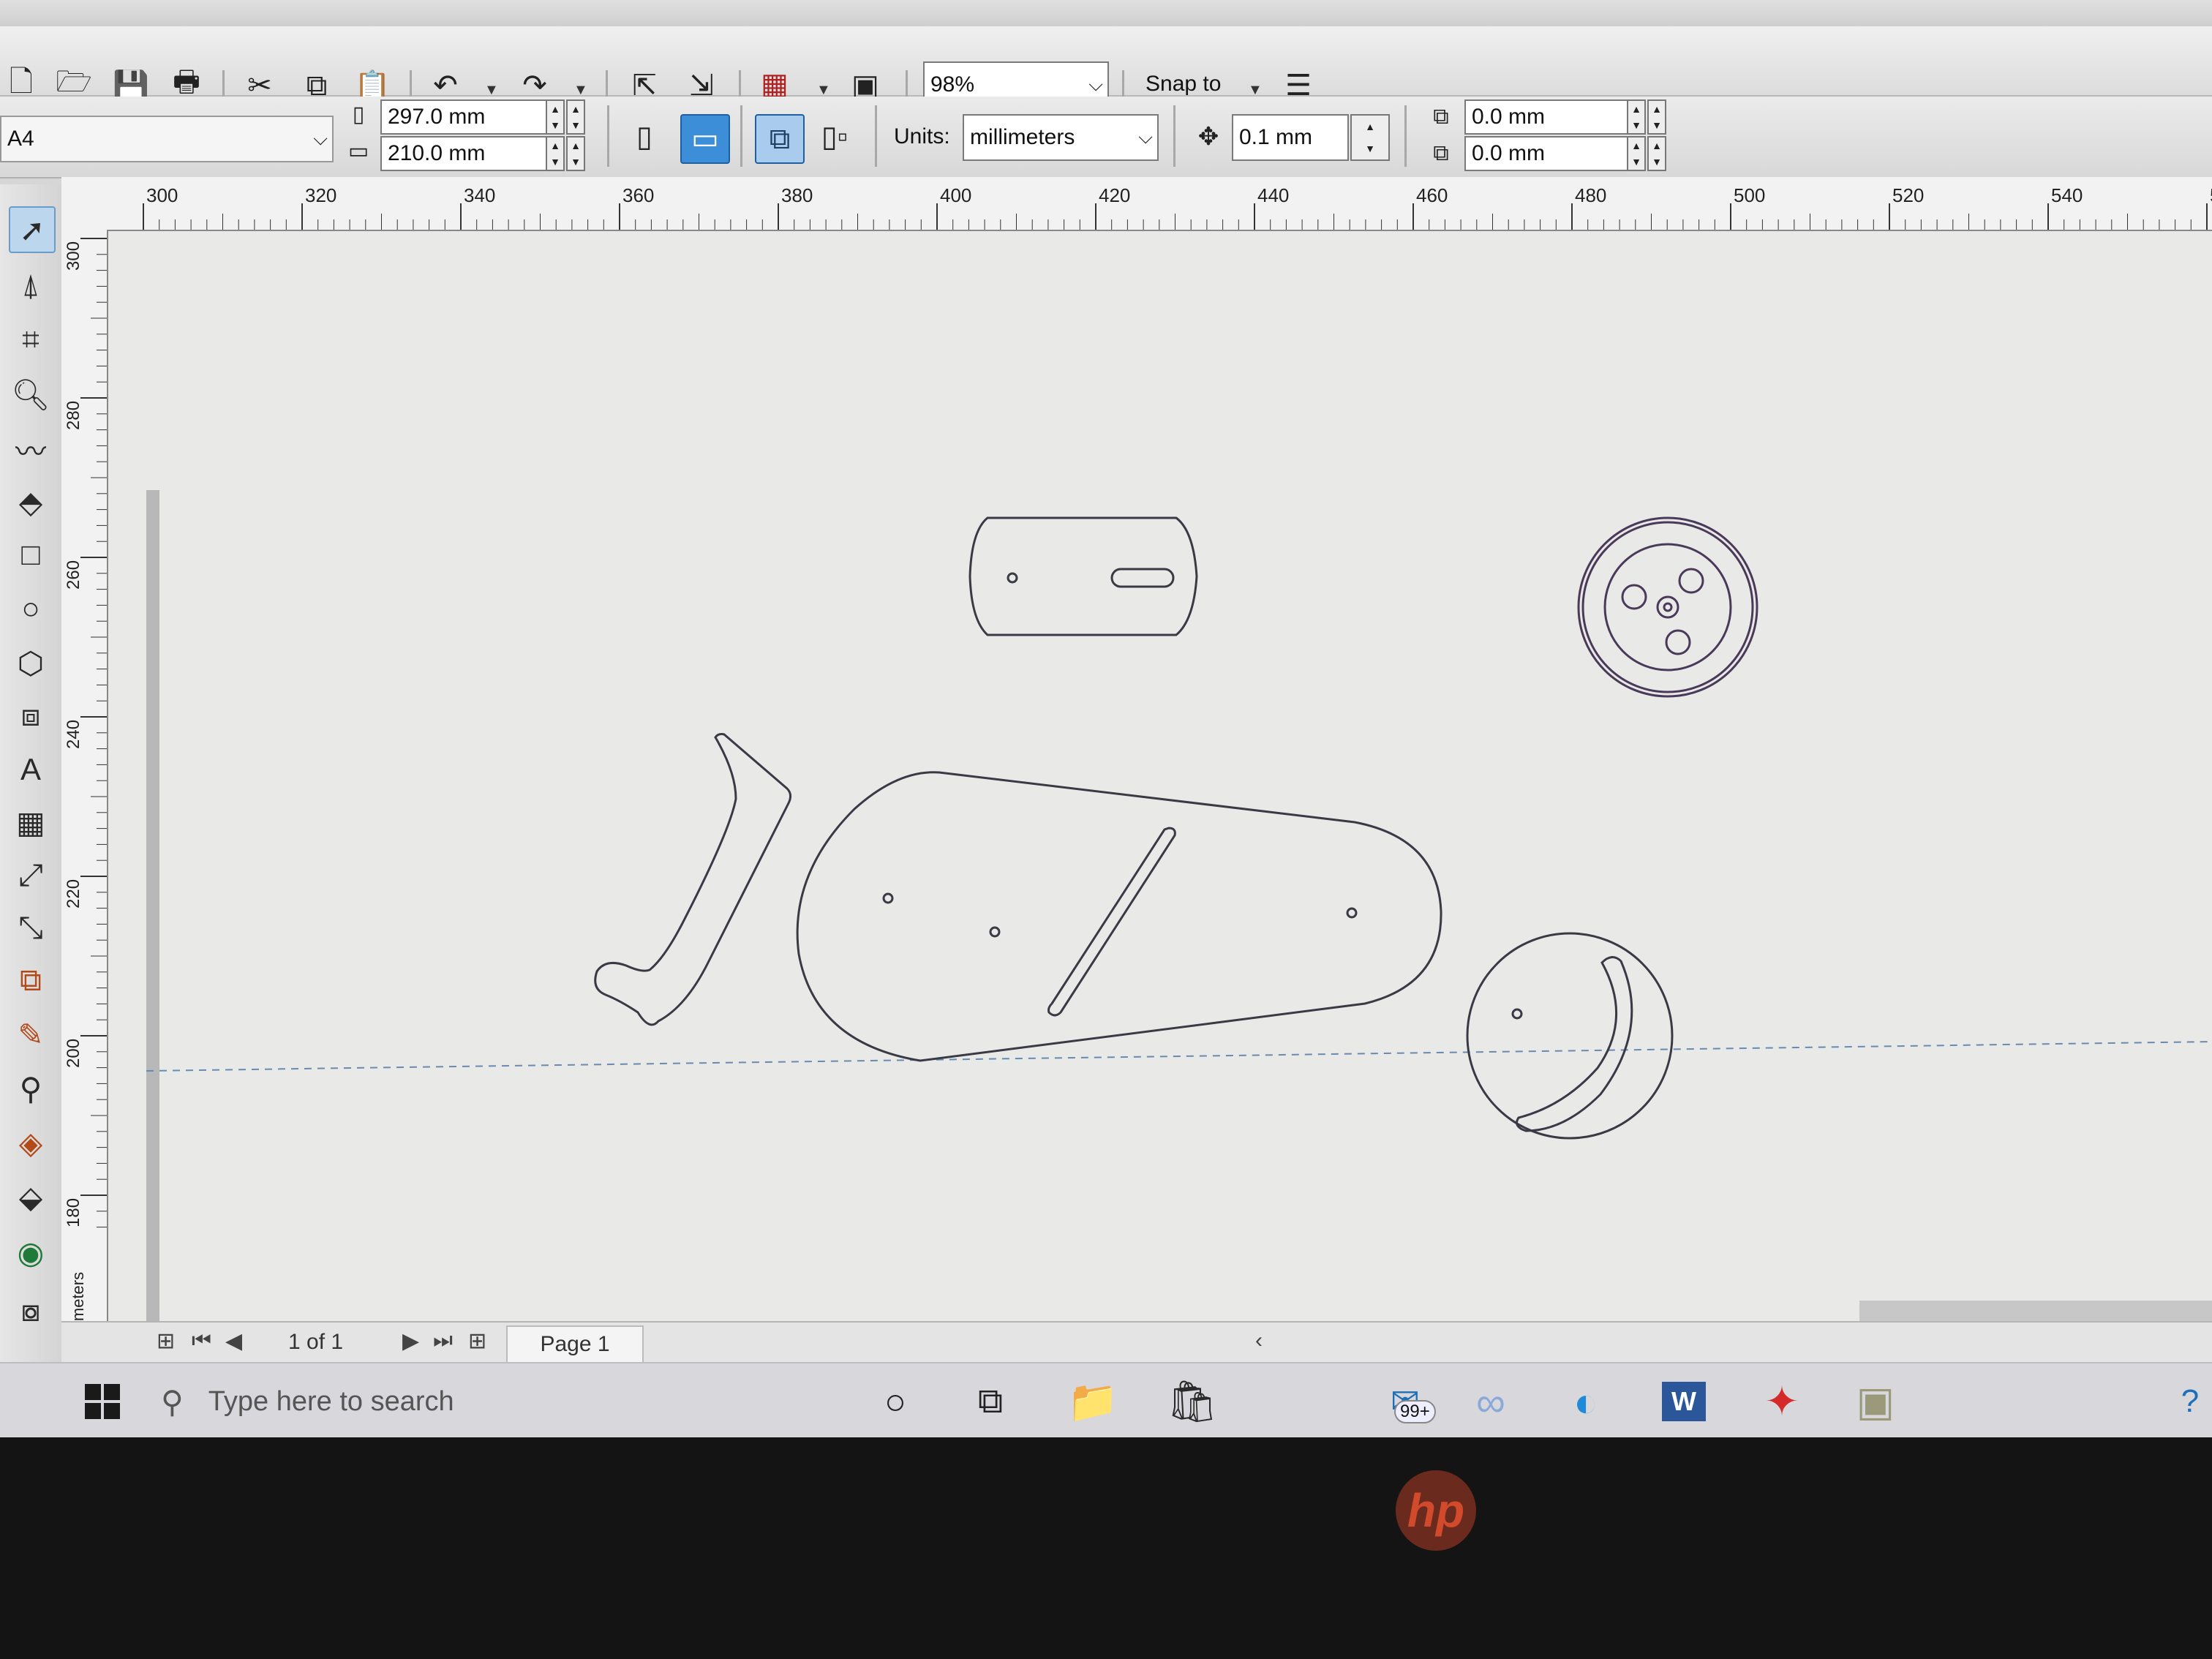  I want to click on last-page-icon: ⏭, so click(443, 1340).